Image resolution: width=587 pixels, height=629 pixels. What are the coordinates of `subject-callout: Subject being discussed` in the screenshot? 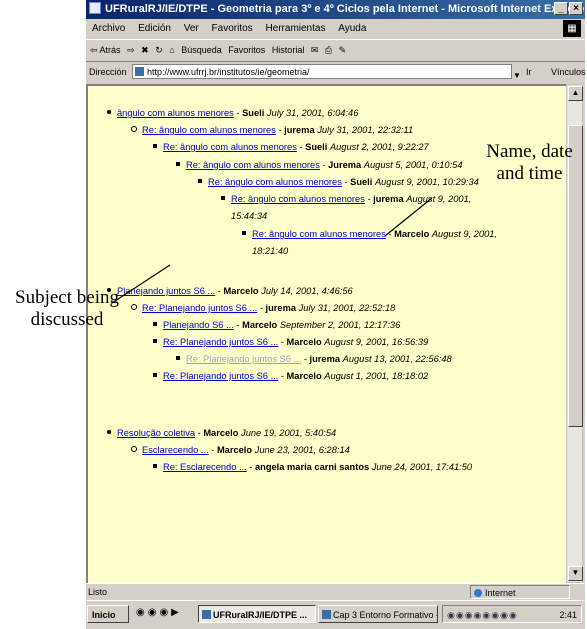 It's located at (67, 308).